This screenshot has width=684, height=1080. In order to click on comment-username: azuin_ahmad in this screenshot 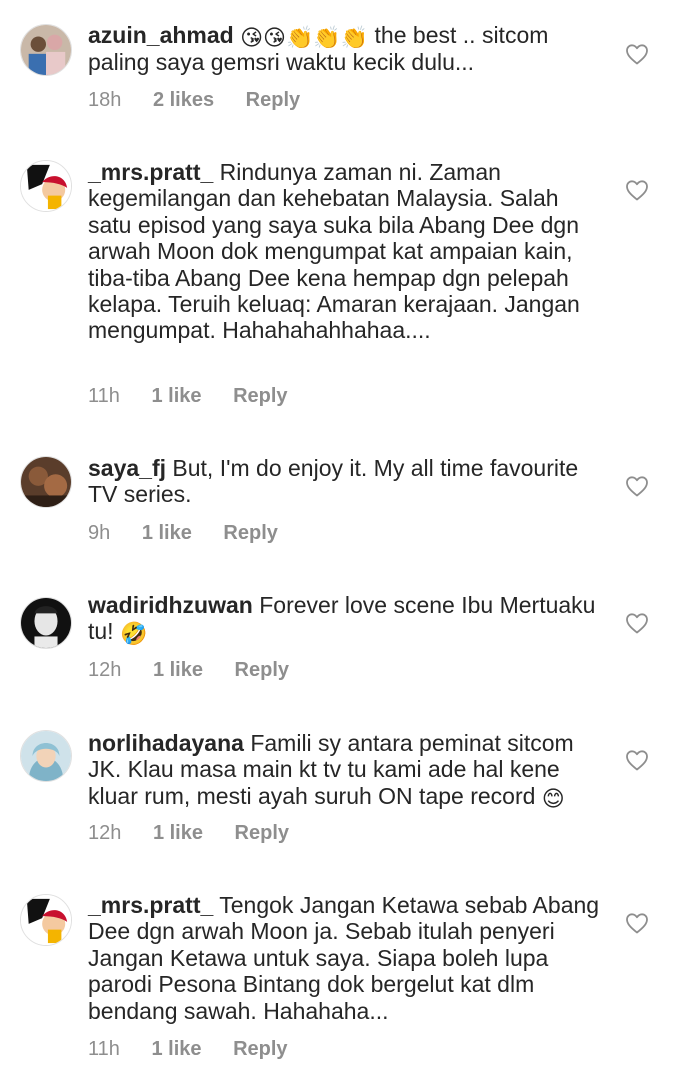, I will do `click(161, 35)`.